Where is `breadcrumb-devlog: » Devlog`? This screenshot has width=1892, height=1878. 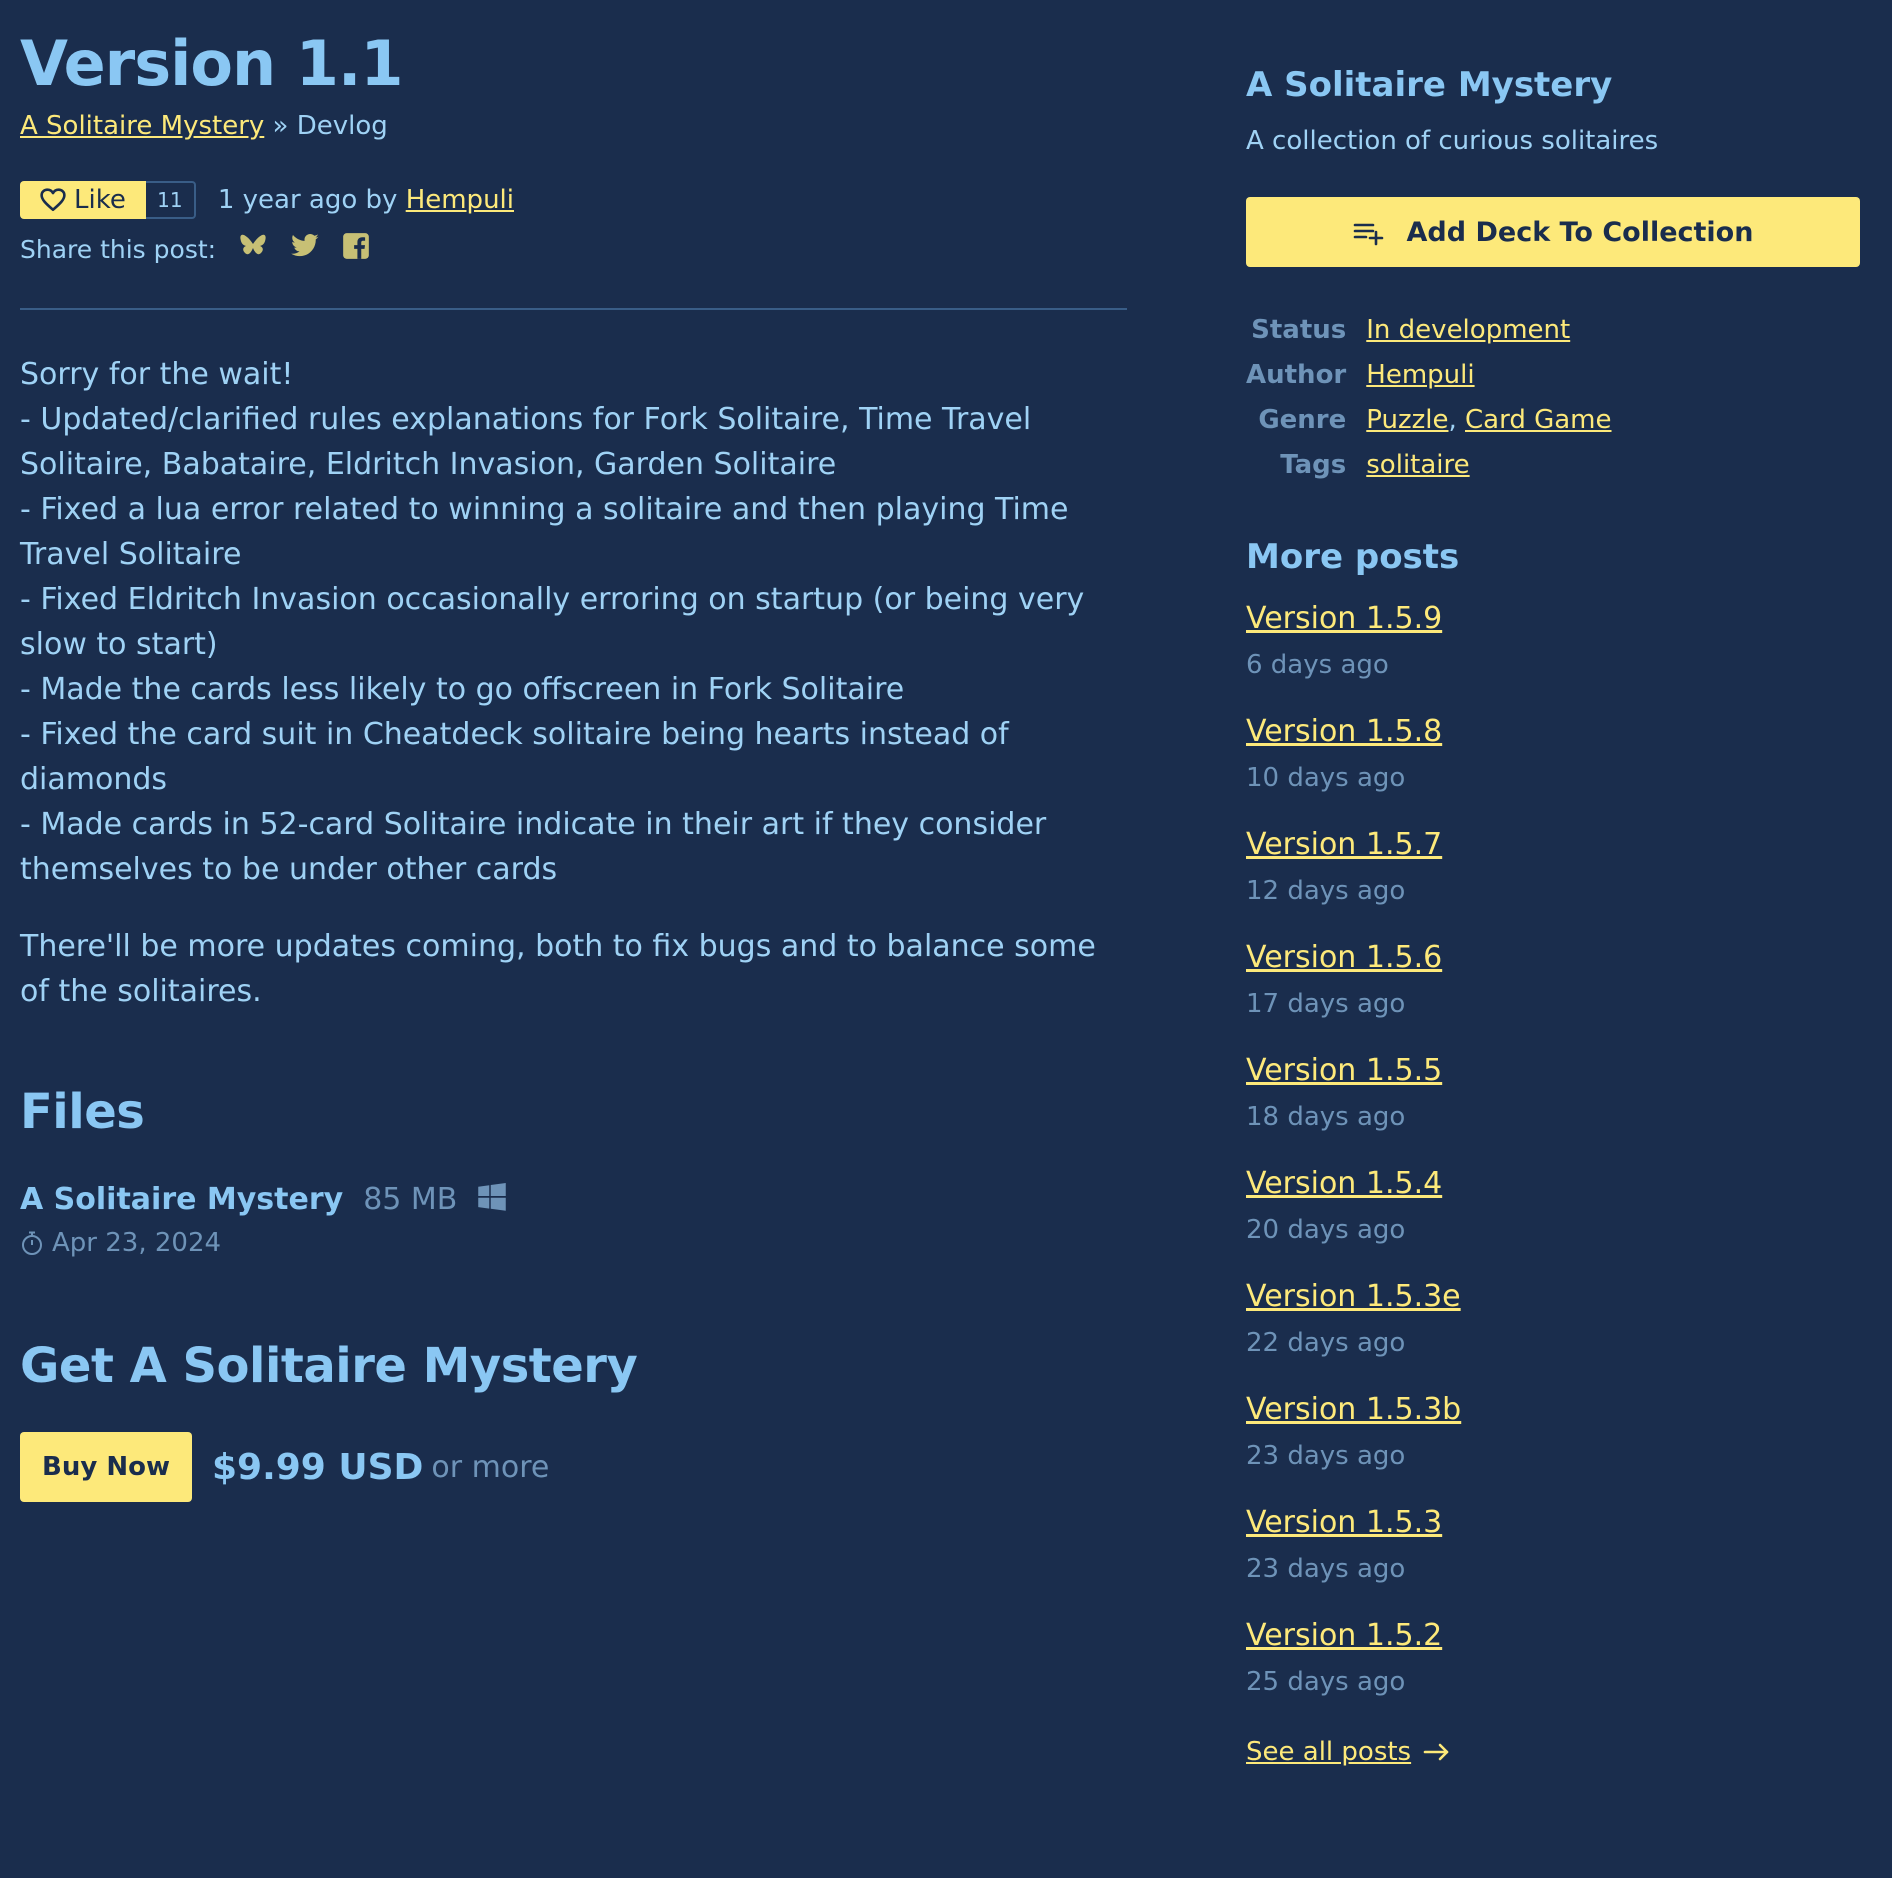
breadcrumb-devlog: » Devlog is located at coordinates (326, 126).